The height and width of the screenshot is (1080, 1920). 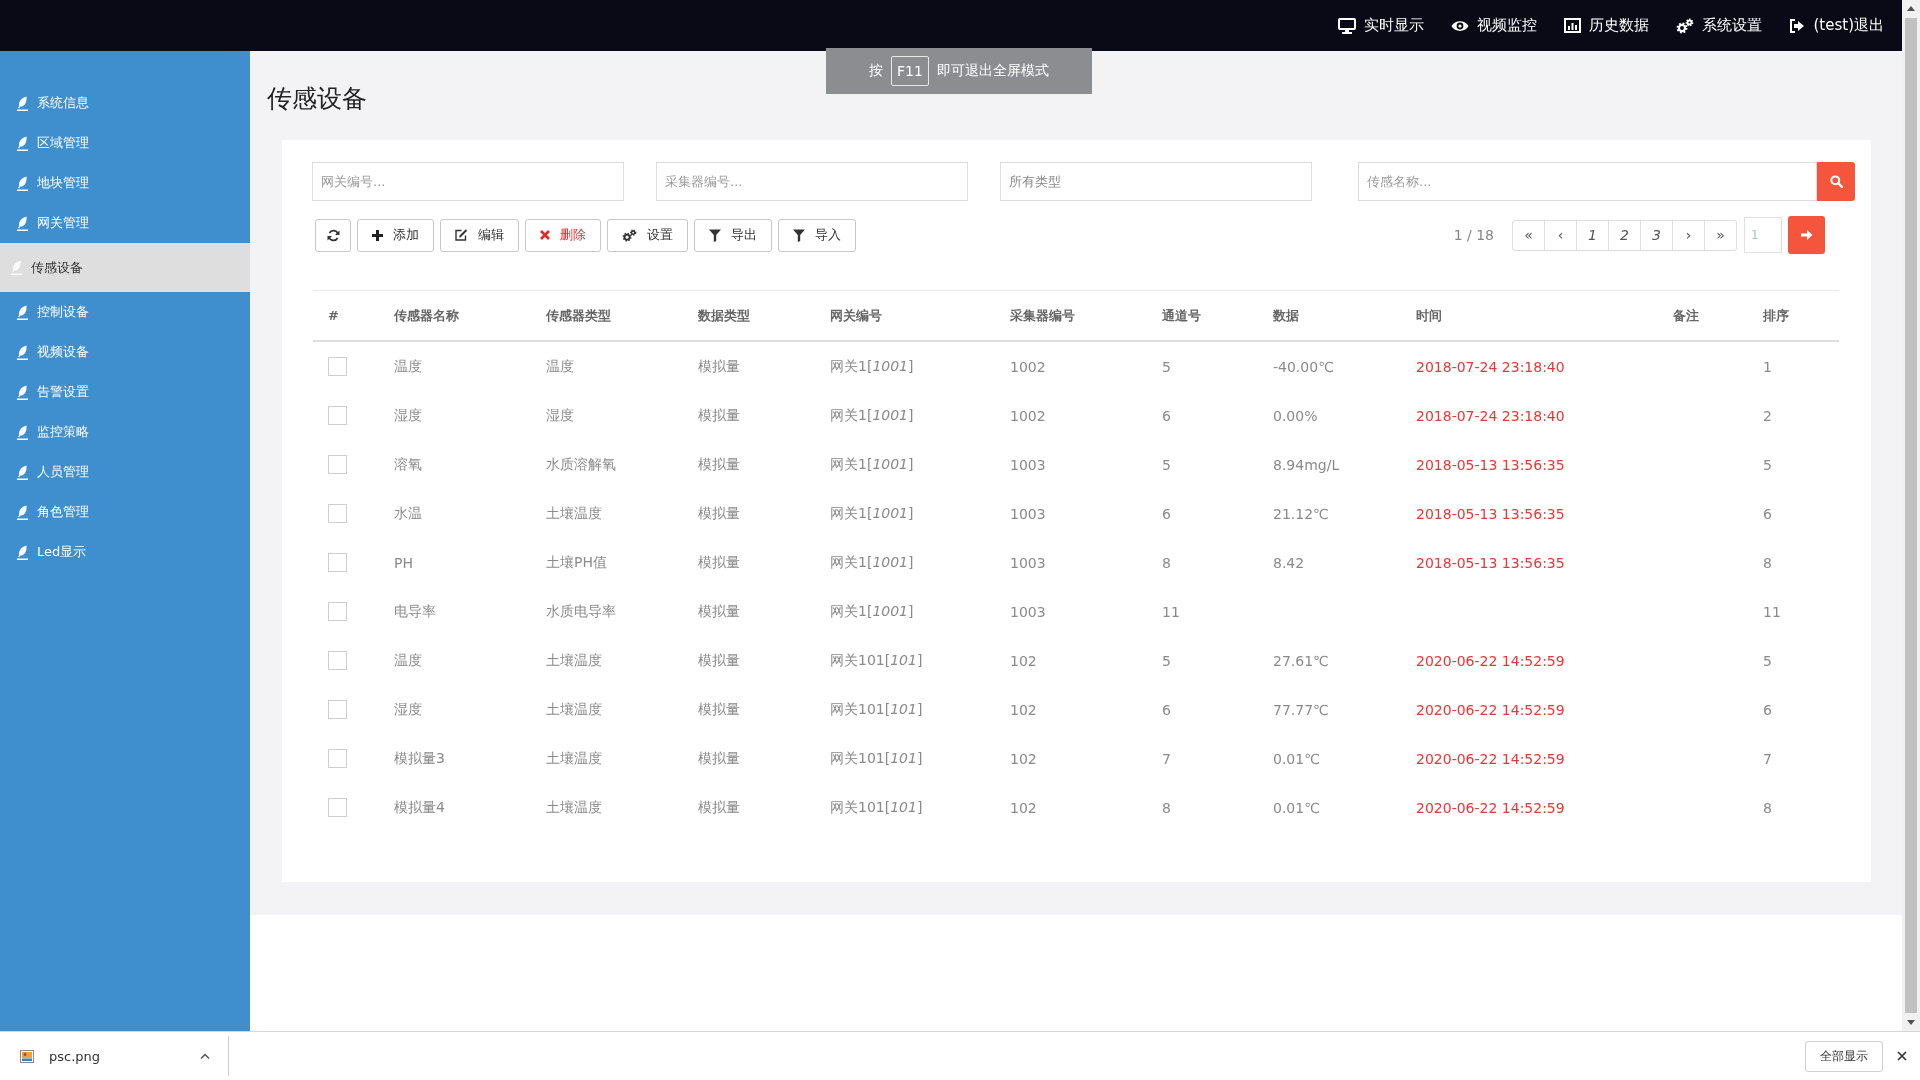 What do you see at coordinates (563, 235) in the screenshot?
I see `delete-button: 删除` at bounding box center [563, 235].